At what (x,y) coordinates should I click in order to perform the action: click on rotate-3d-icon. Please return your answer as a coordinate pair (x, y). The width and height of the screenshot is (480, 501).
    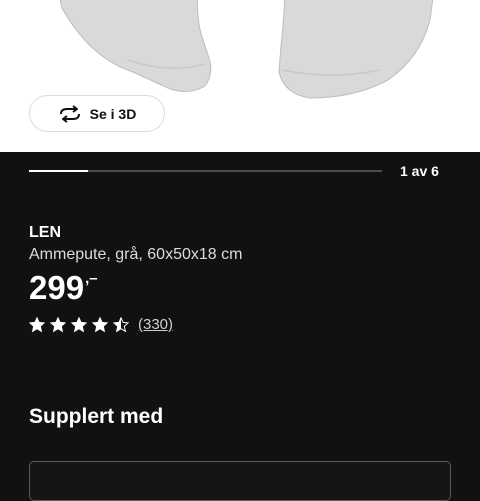
    Looking at the image, I should click on (69, 113).